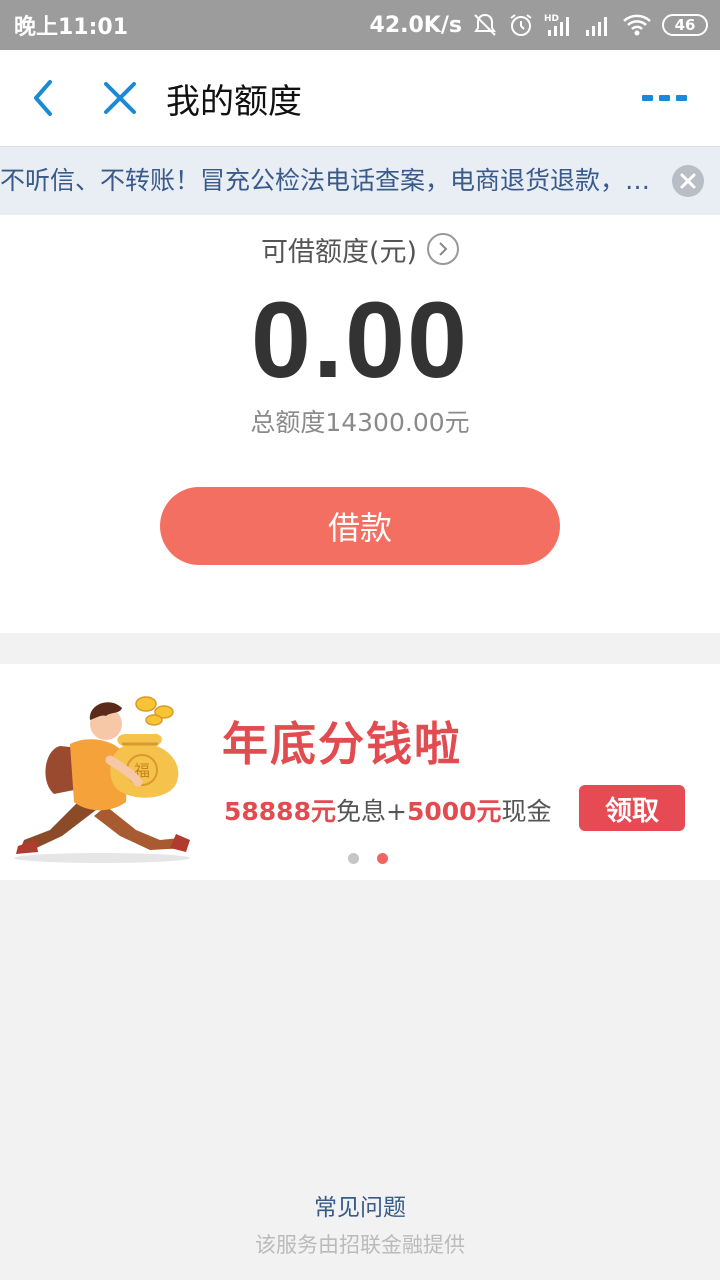 The height and width of the screenshot is (1280, 720). What do you see at coordinates (551, 19) in the screenshot?
I see `signal-hd-label: HD` at bounding box center [551, 19].